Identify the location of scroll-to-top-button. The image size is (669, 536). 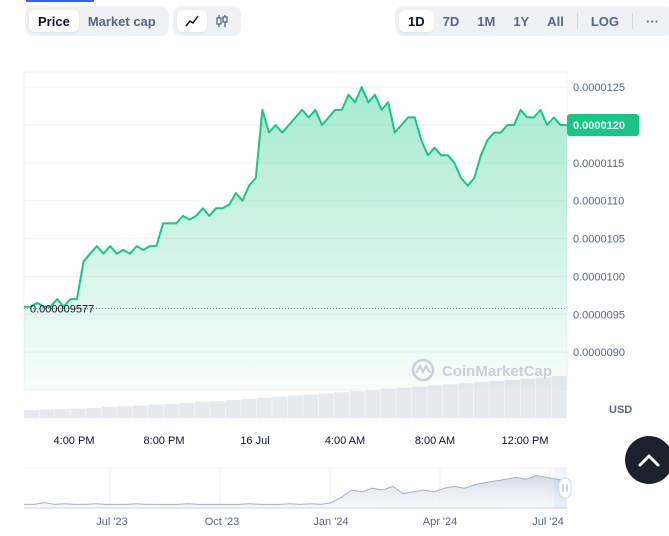
(647, 460).